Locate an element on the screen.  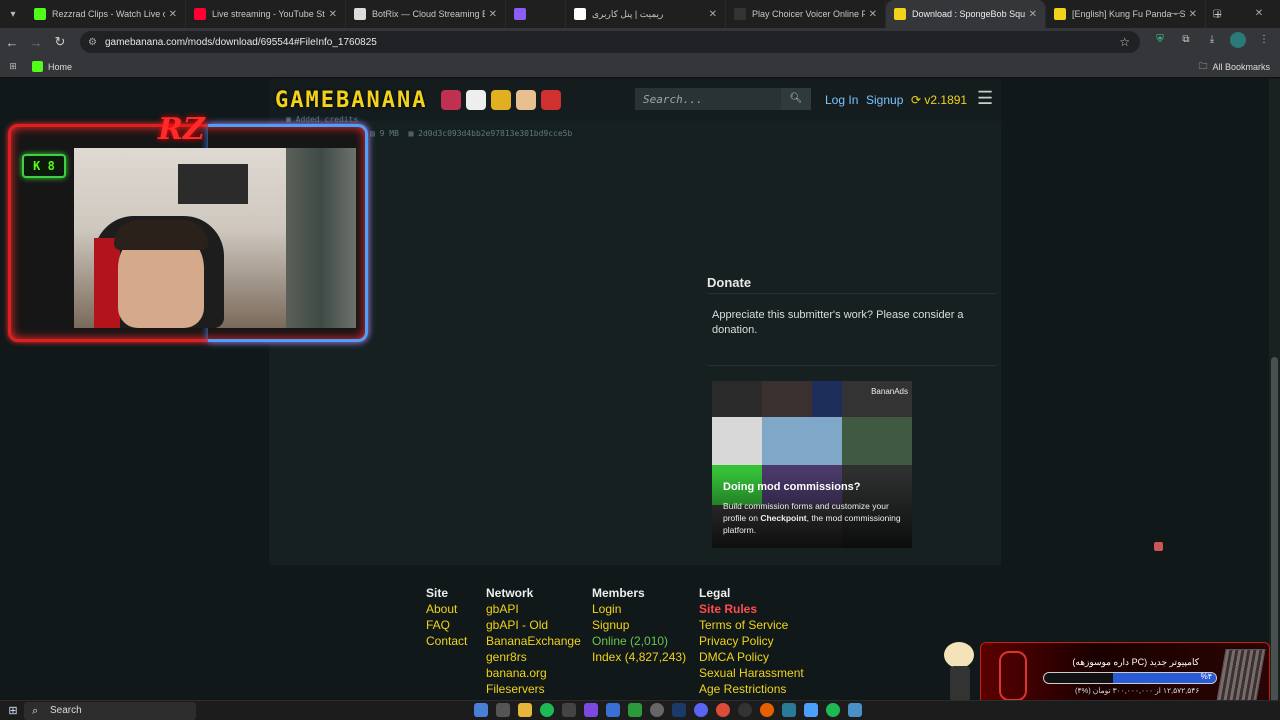
browser-tab: Rezzrad Clips - Watch Live on K ✕ is located at coordinates (106, 14).